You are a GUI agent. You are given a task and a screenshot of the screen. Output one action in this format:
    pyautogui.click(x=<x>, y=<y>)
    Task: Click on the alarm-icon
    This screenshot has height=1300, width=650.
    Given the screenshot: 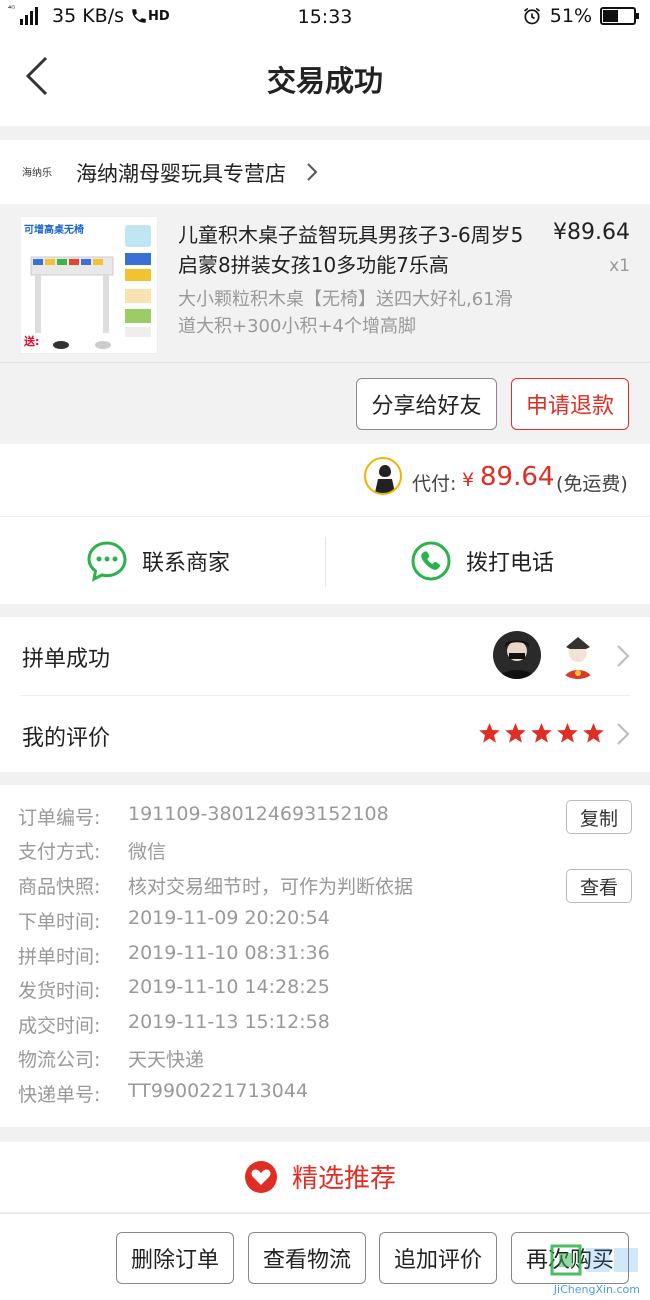 What is the action you would take?
    pyautogui.click(x=531, y=16)
    